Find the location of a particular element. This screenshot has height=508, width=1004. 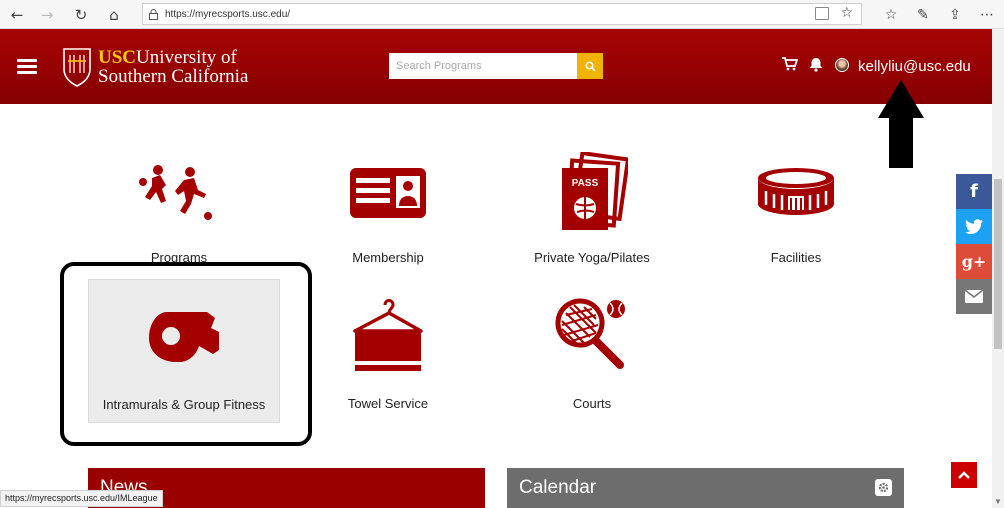

lock-icon is located at coordinates (153, 14).